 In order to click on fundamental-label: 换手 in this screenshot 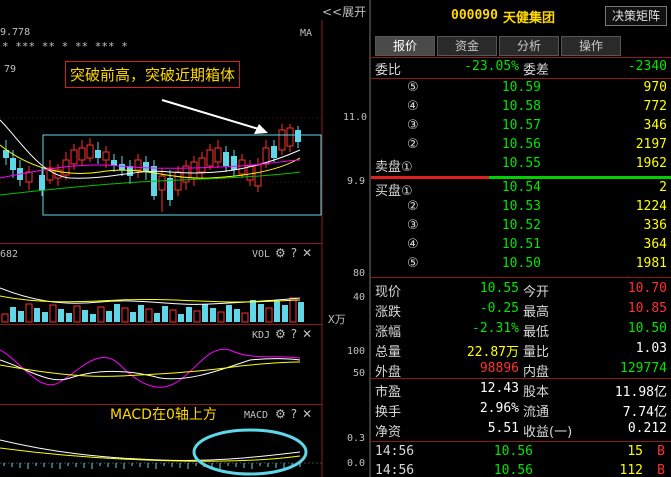, I will do `click(388, 412)`.